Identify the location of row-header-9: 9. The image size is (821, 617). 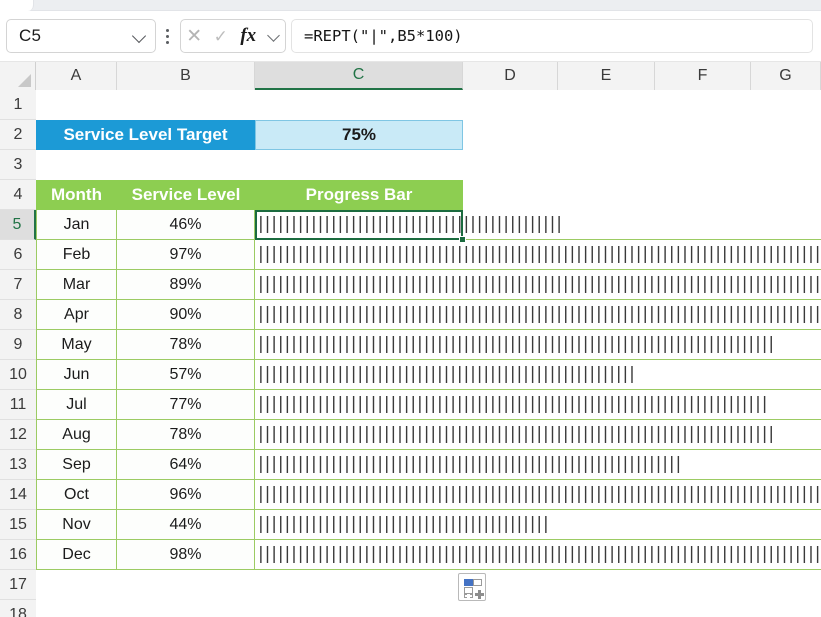
(18, 345).